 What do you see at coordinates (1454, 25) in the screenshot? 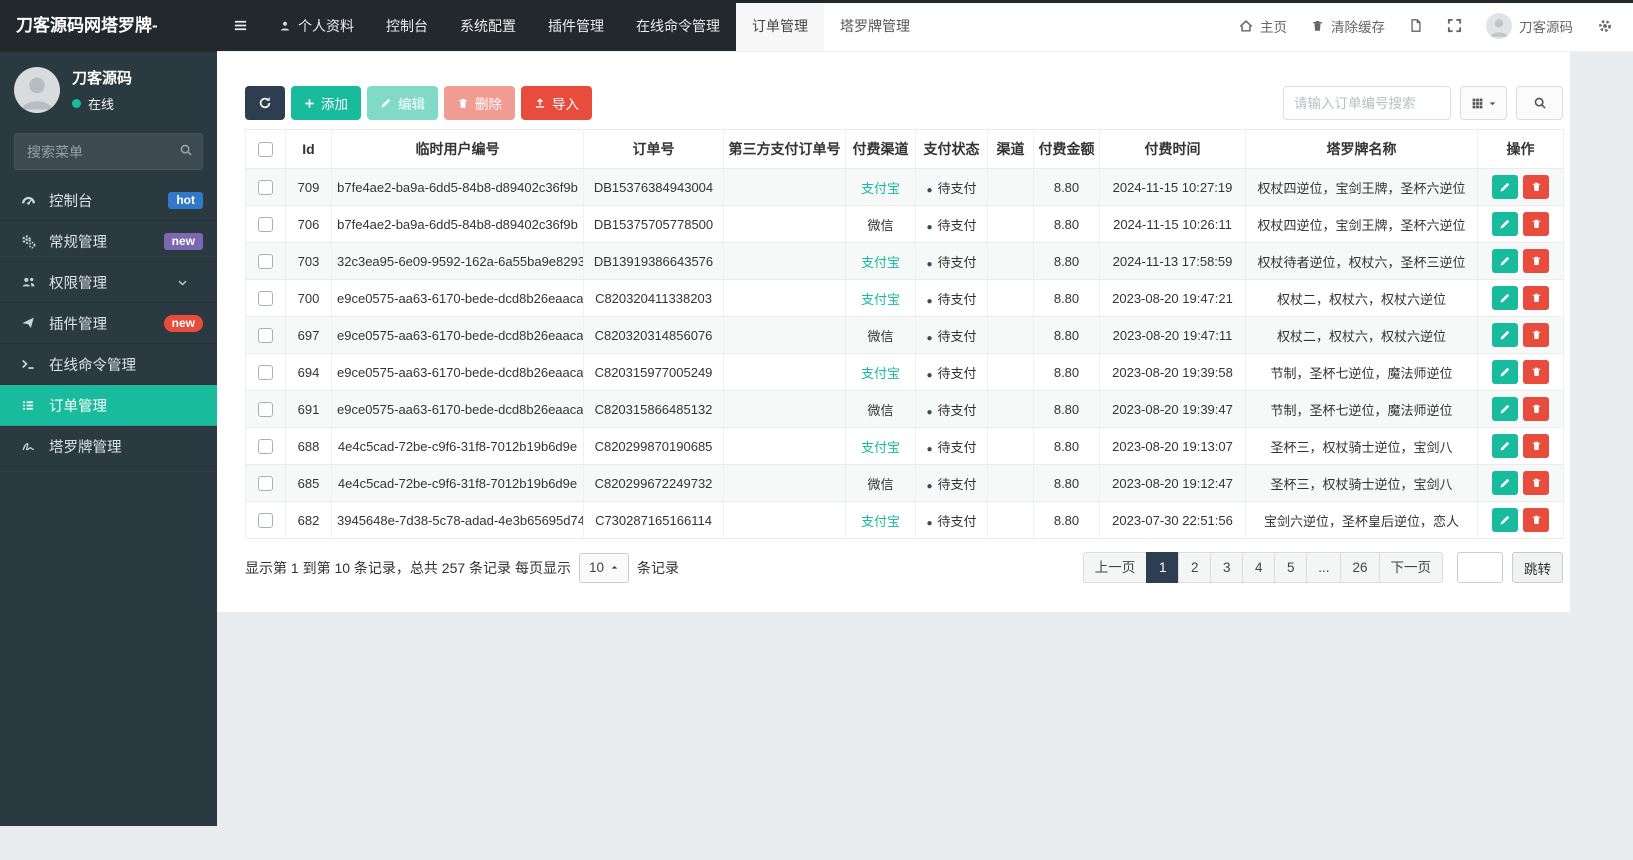
I see `fullscreen-button` at bounding box center [1454, 25].